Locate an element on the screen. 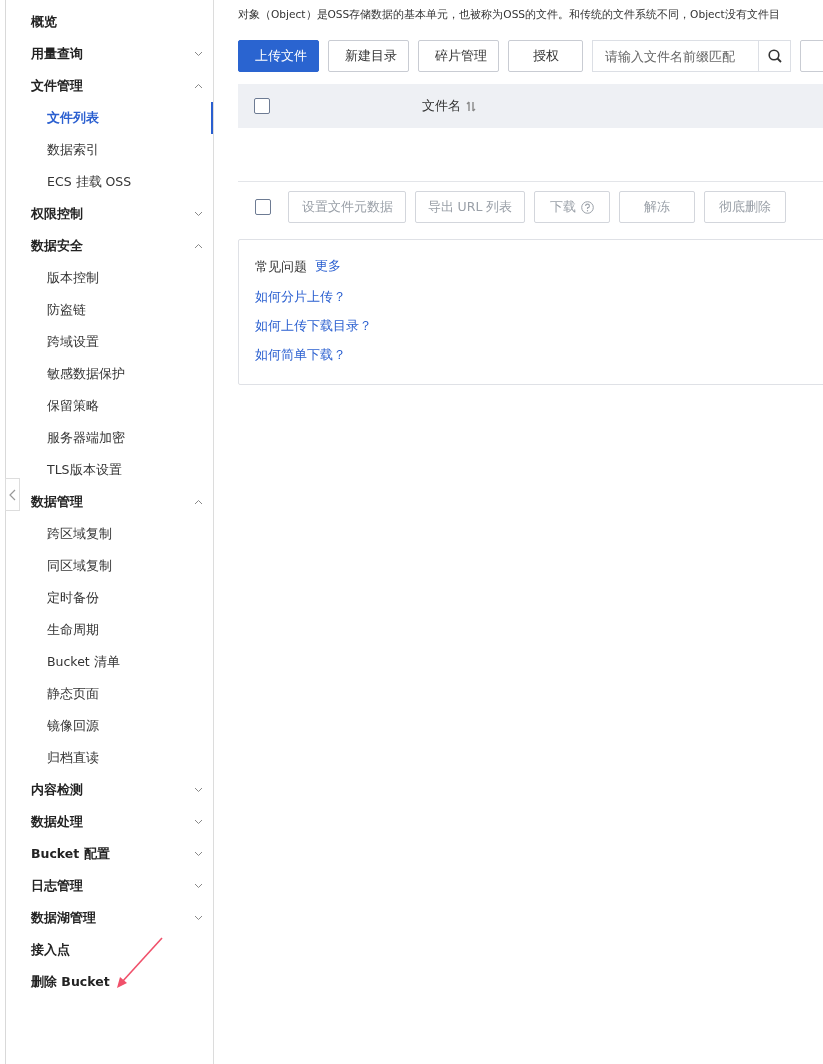 This screenshot has height=1064, width=823. sidebar-item: 接入点 is located at coordinates (117, 950).